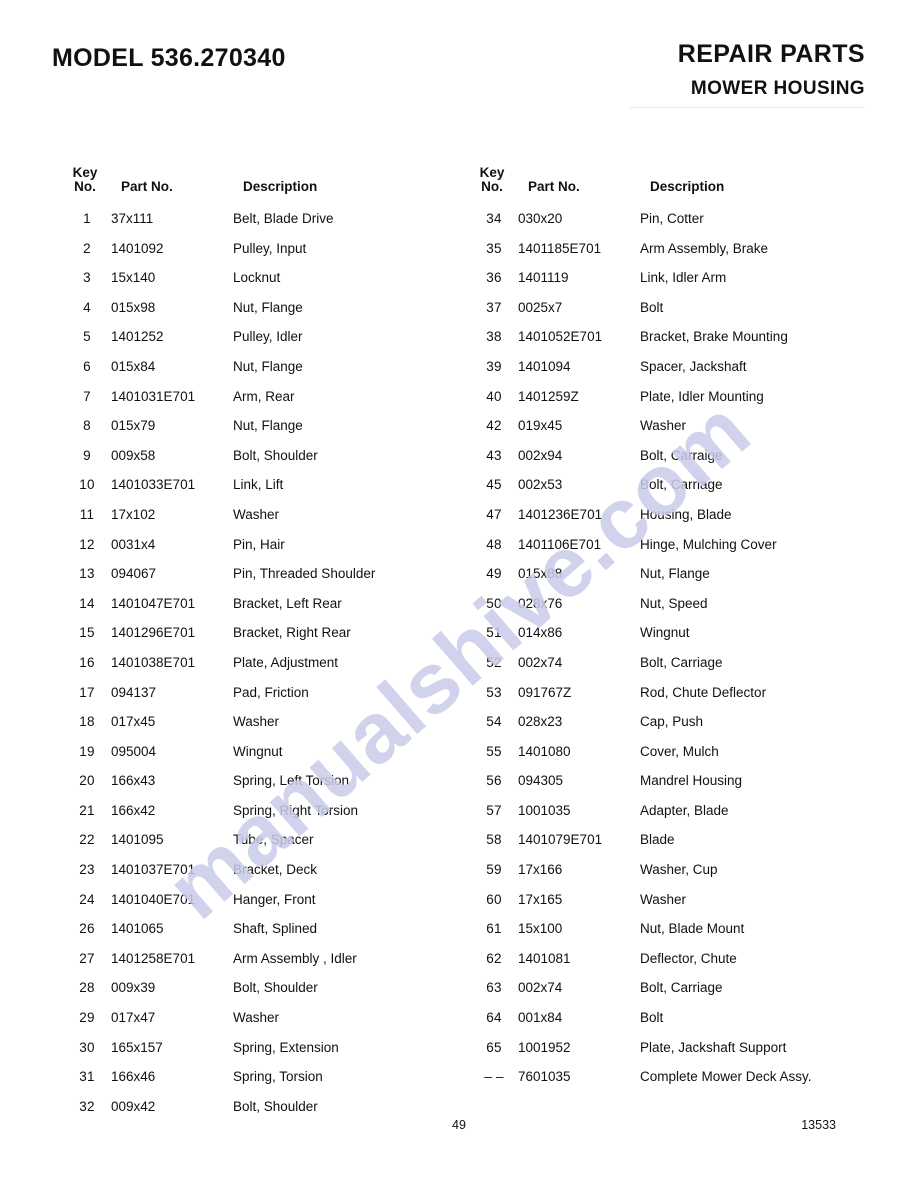  Describe the element at coordinates (494, 574) in the screenshot. I see `cell-key-no: 49` at that location.